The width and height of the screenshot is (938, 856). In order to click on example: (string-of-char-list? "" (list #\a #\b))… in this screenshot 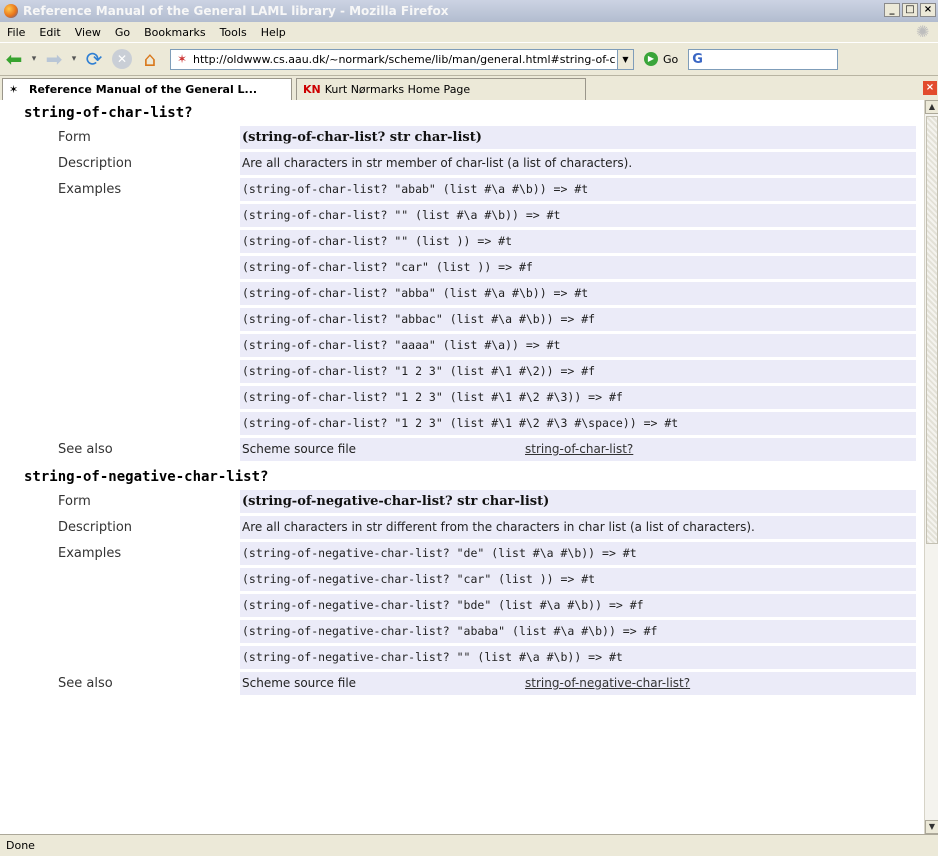, I will do `click(578, 215)`.